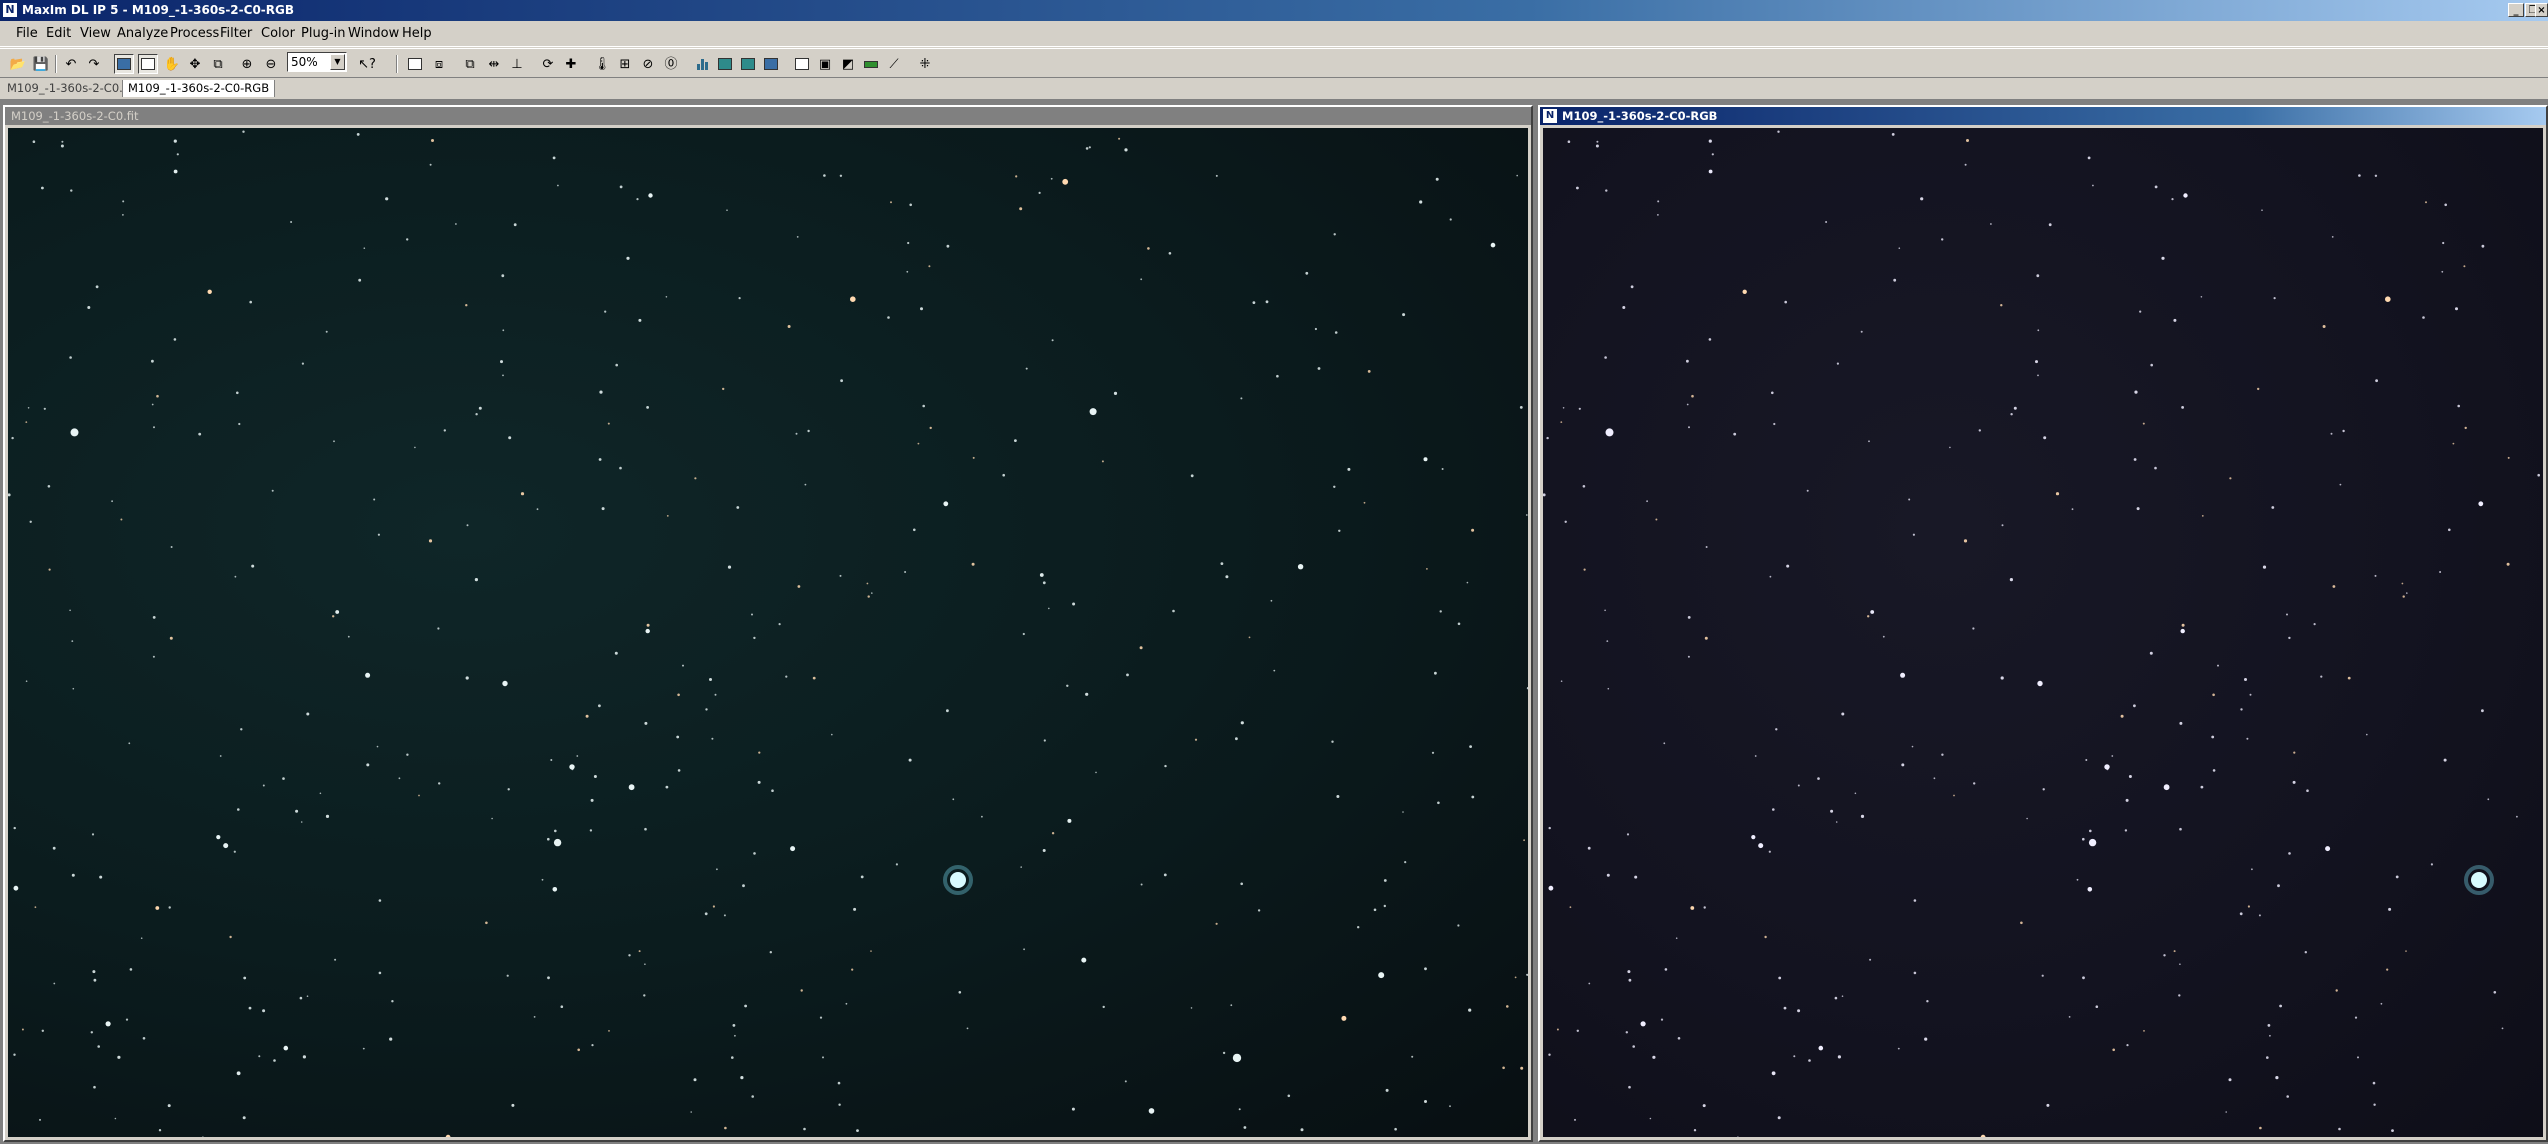  I want to click on flip-icon: ⊥, so click(517, 64).